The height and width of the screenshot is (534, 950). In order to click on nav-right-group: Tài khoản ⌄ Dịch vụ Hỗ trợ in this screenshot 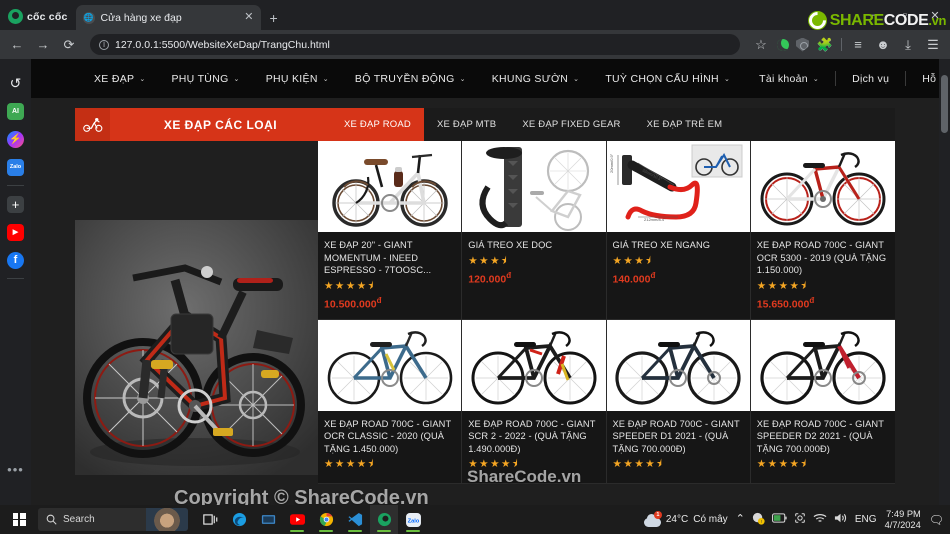, I will do `click(846, 79)`.